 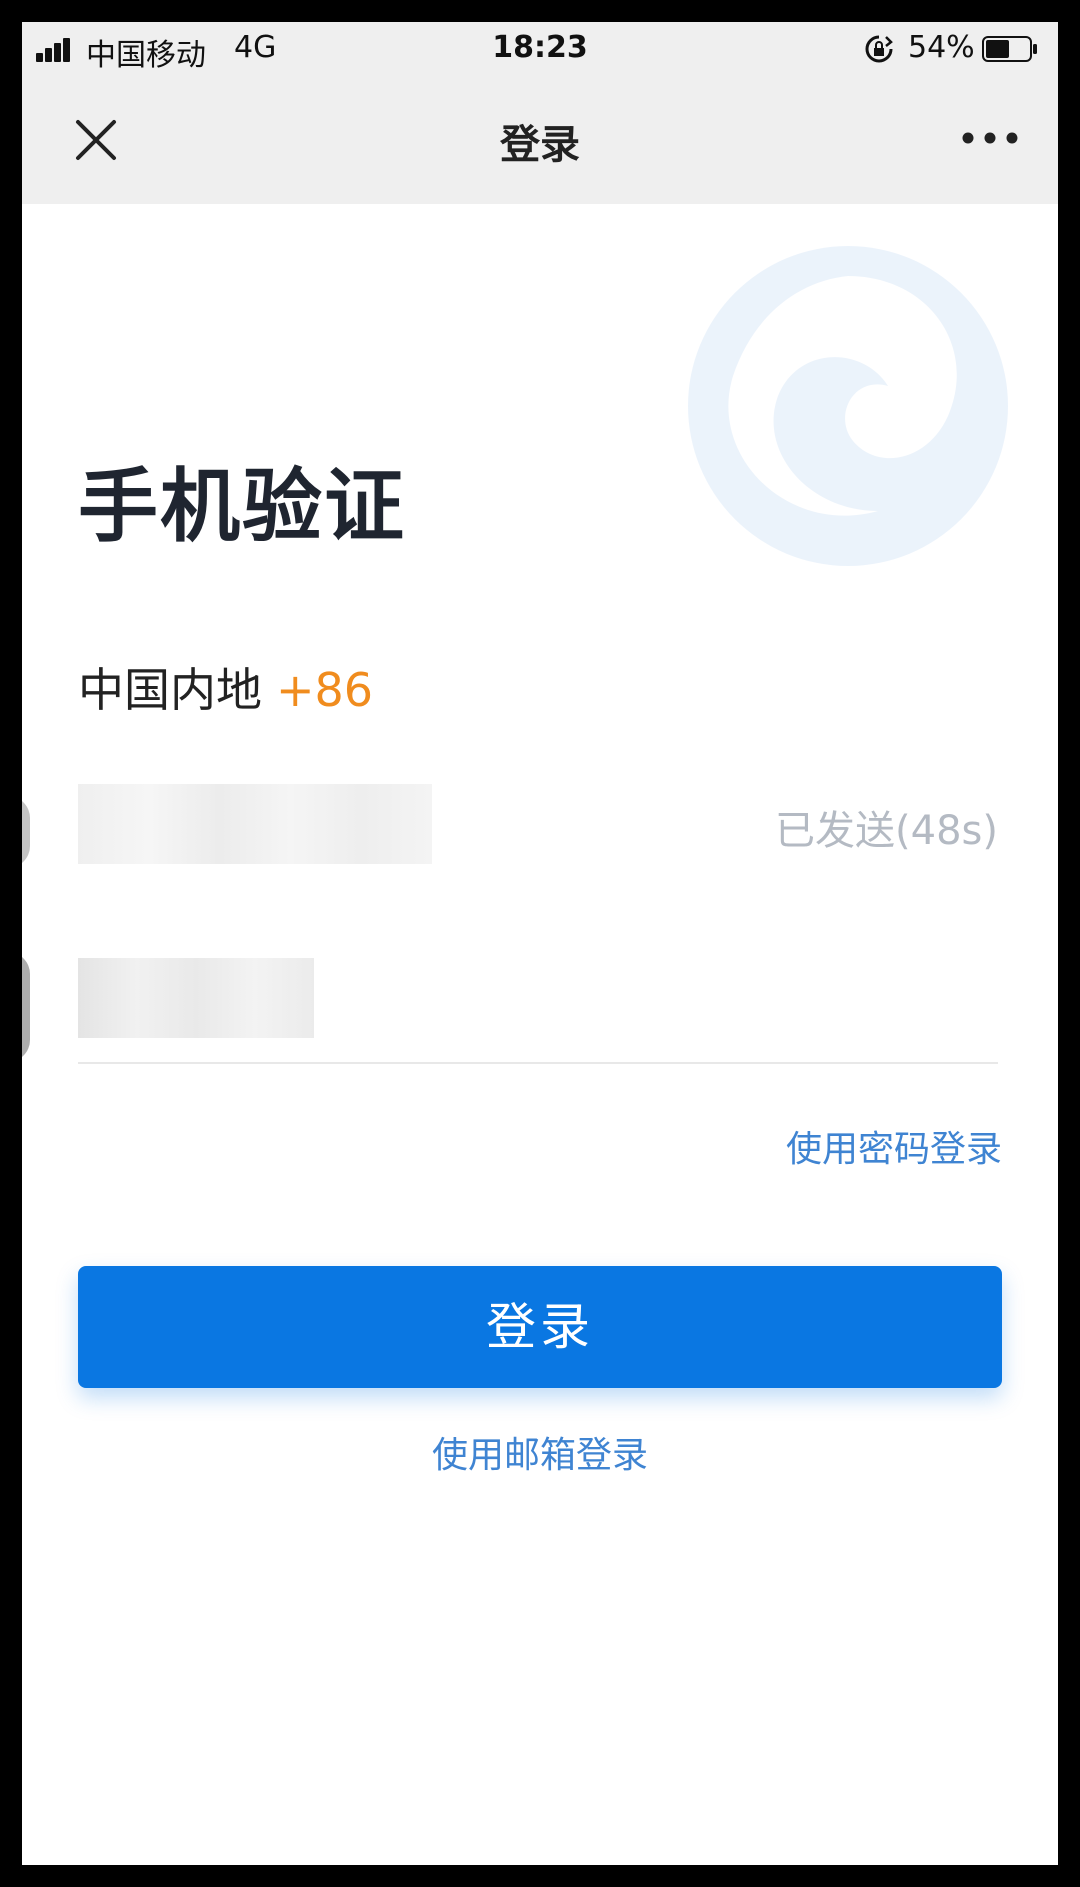 What do you see at coordinates (540, 145) in the screenshot?
I see `page-title: 登录` at bounding box center [540, 145].